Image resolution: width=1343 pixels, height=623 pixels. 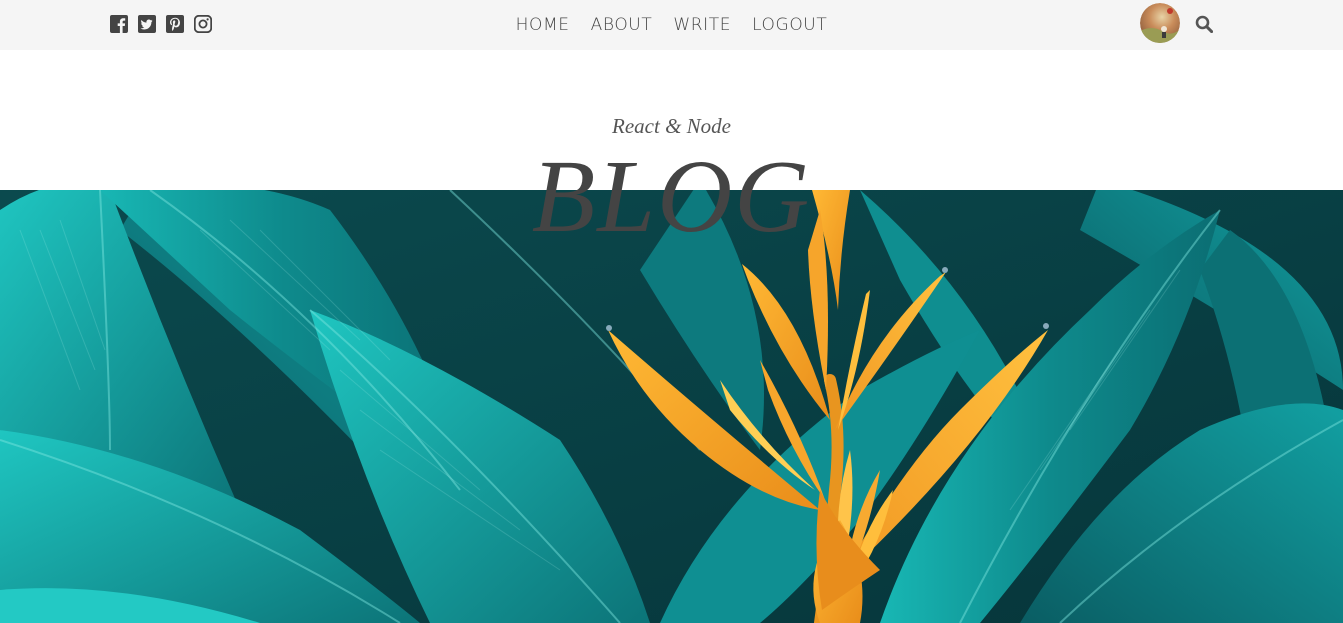 I want to click on user-area, so click(x=1176, y=23).